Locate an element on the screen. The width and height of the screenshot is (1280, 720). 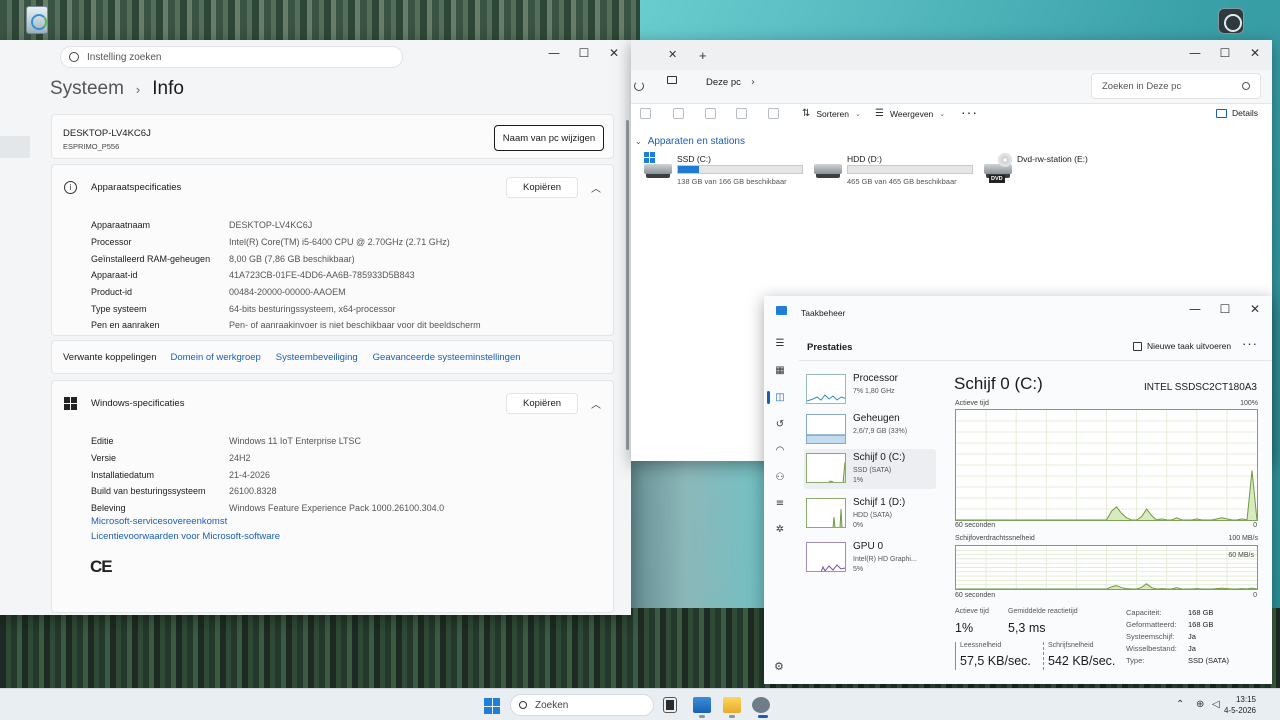
address-this-pc: Deze pc is located at coordinates (723, 82).